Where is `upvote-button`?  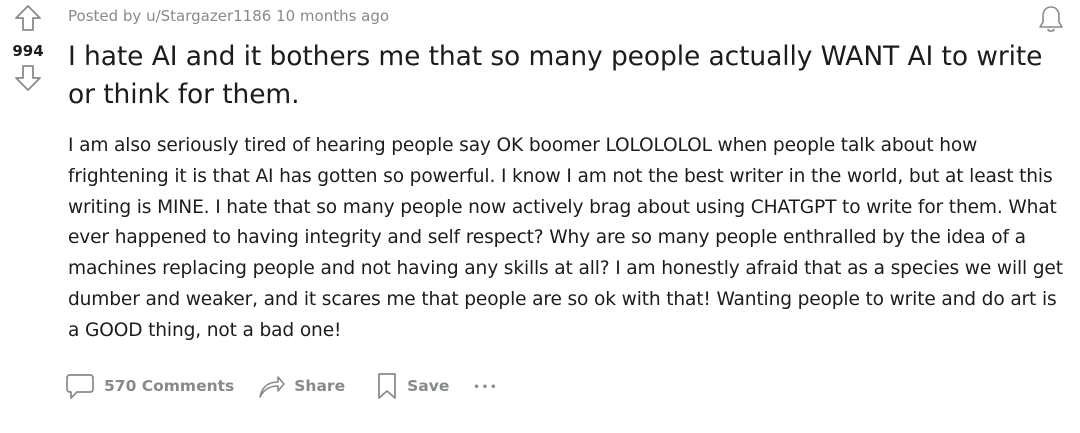
upvote-button is located at coordinates (28, 18).